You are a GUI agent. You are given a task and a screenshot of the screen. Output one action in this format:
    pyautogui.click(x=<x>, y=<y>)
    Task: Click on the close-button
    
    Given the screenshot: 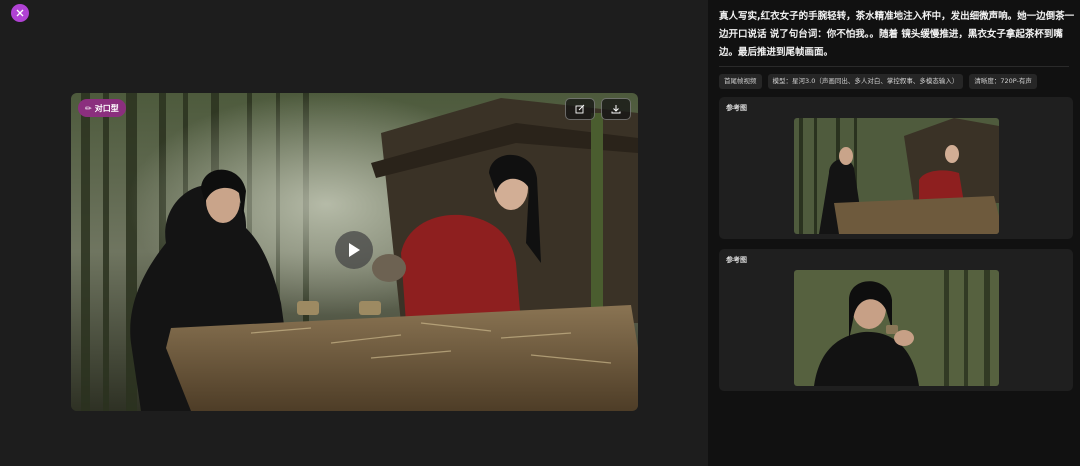 What is the action you would take?
    pyautogui.click(x=20, y=13)
    